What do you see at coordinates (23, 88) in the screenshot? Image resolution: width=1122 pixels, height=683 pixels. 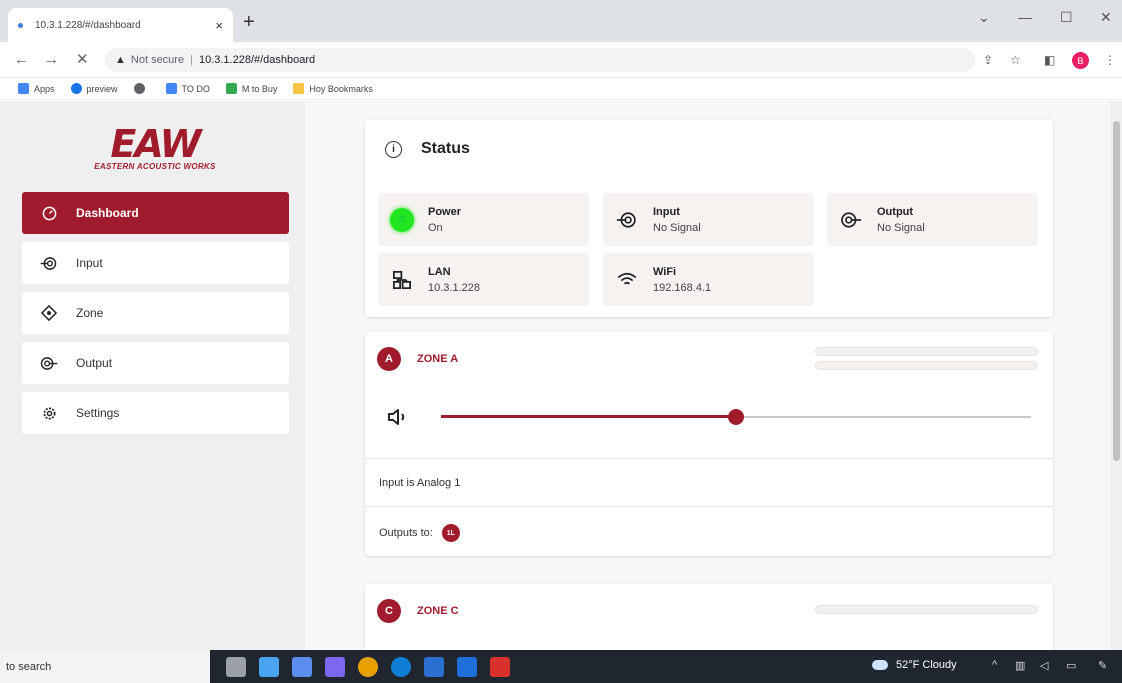 I see `apps-grid-icon` at bounding box center [23, 88].